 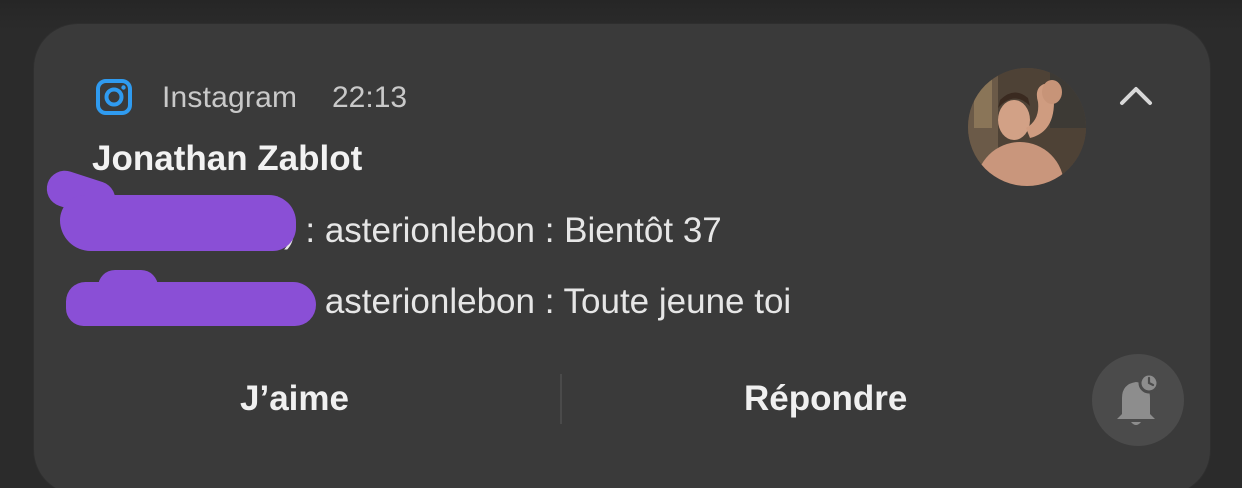 I want to click on chevron-up-icon, so click(x=1136, y=96).